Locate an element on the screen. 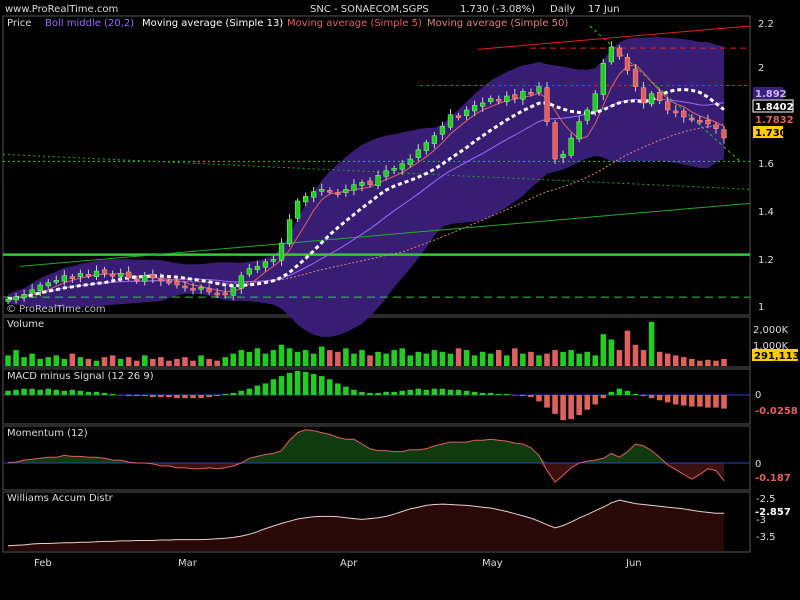 This screenshot has height=600, width=800. volume-tick-2000k: 2,000K is located at coordinates (771, 330).